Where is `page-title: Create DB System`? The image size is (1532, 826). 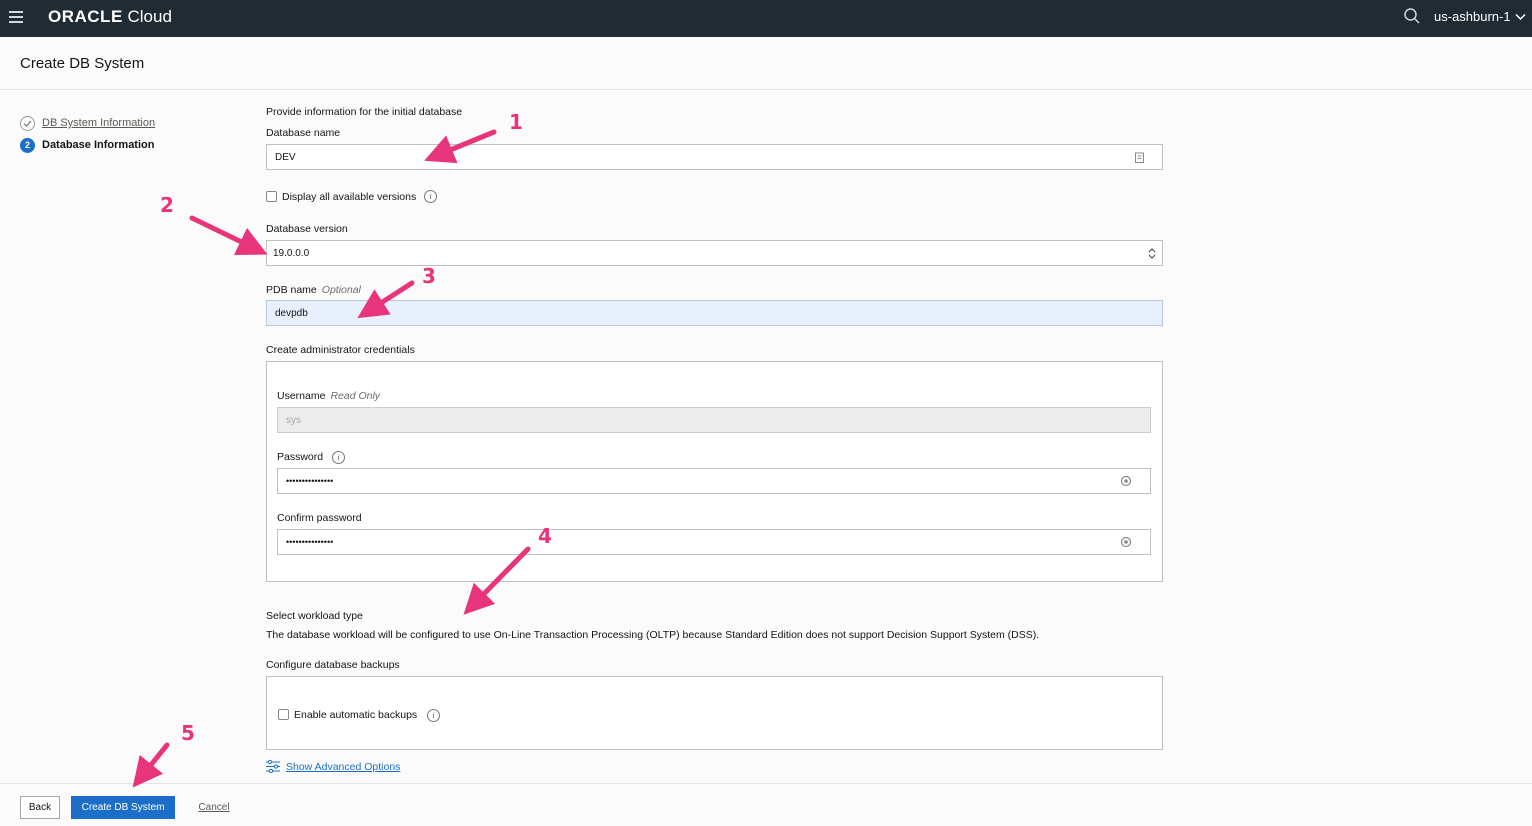
page-title: Create DB System is located at coordinates (82, 63).